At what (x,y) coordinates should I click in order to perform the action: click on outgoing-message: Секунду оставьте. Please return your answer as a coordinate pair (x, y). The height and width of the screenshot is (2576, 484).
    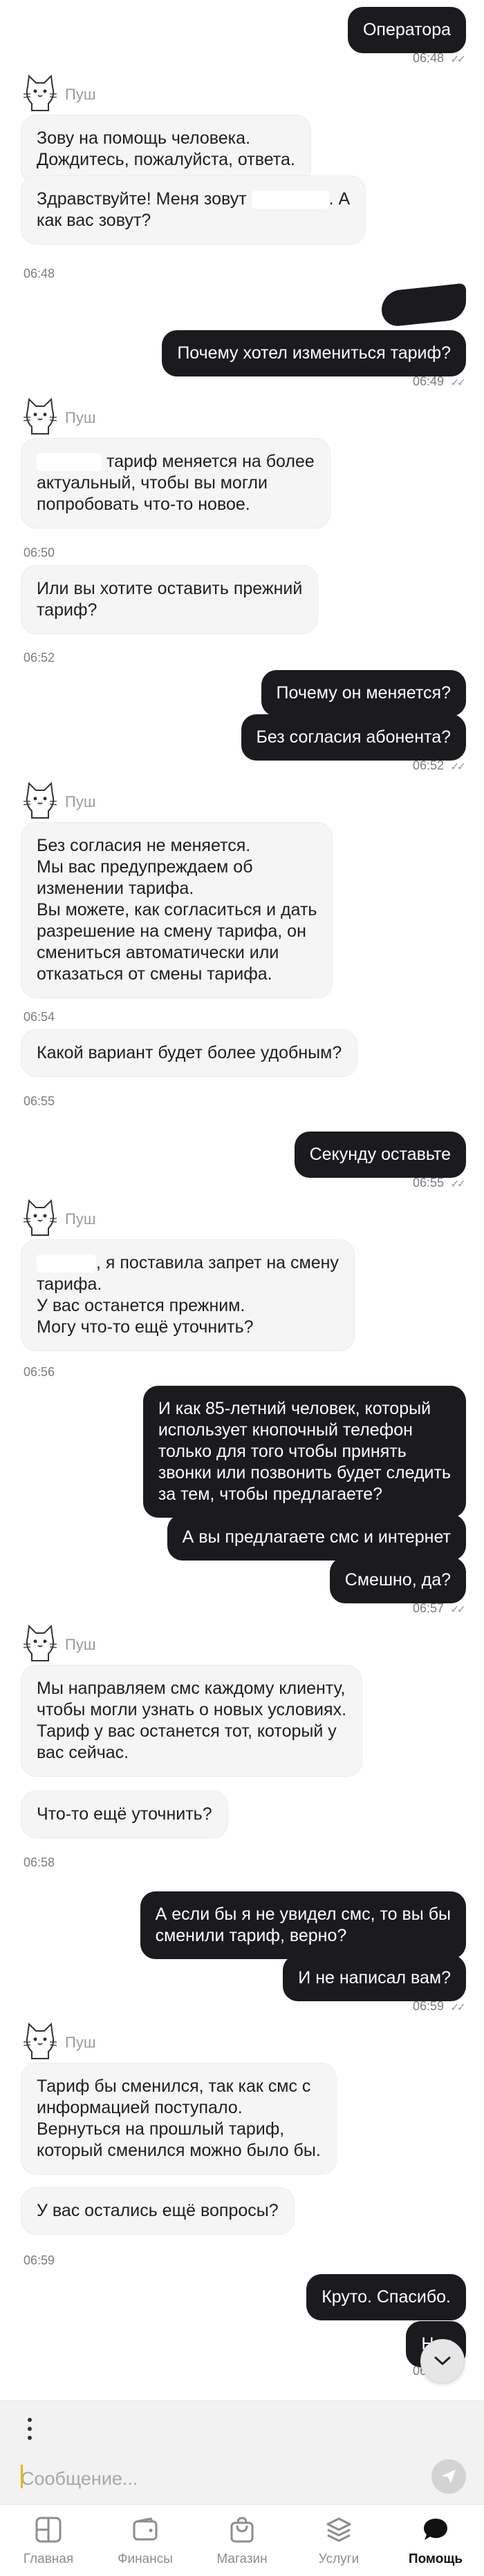
    Looking at the image, I should click on (380, 1155).